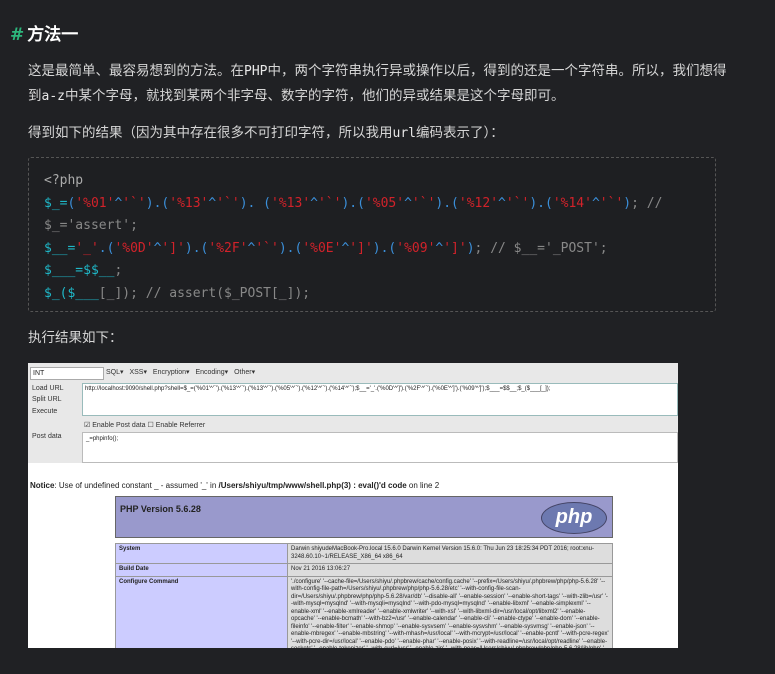 The image size is (775, 674). I want to click on code-token: $__=, so click(60, 248).